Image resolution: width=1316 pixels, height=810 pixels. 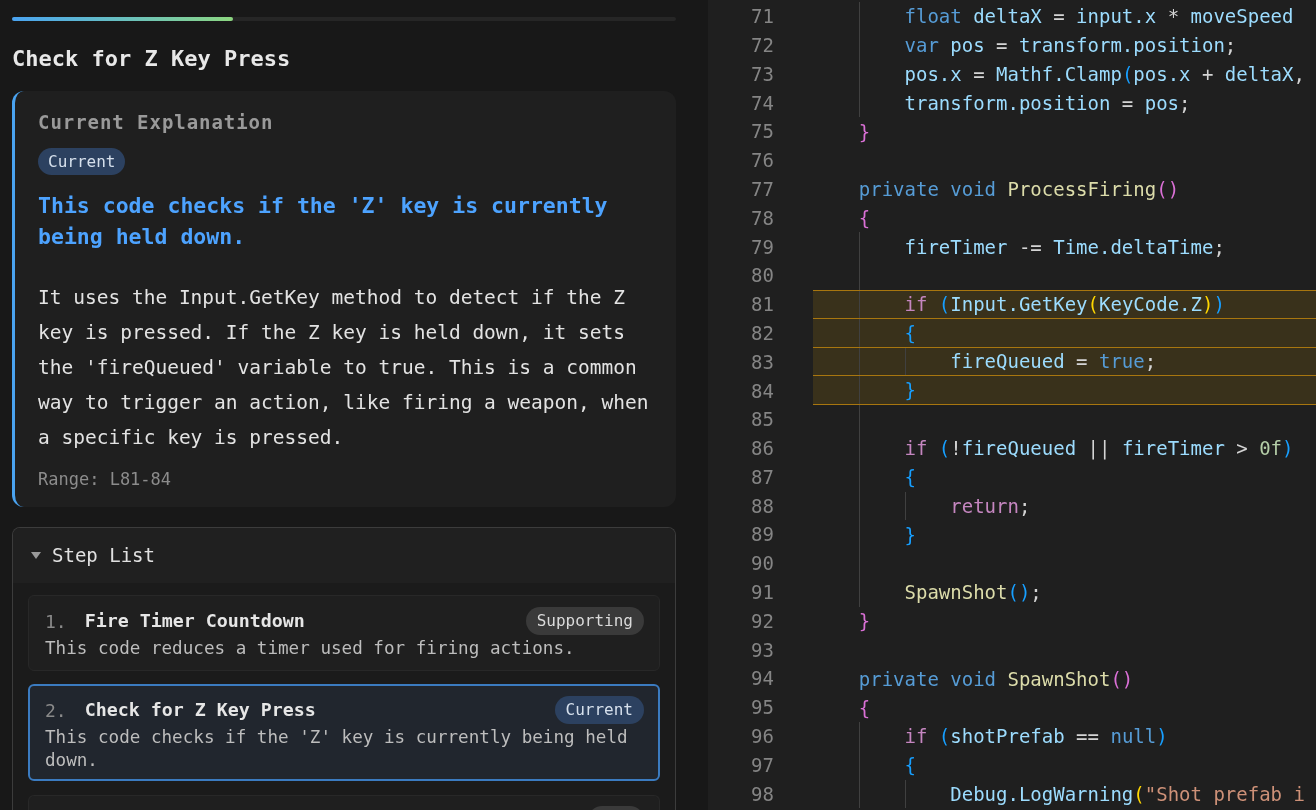 What do you see at coordinates (194, 621) in the screenshot?
I see `step-title: Fire Timer Countdown` at bounding box center [194, 621].